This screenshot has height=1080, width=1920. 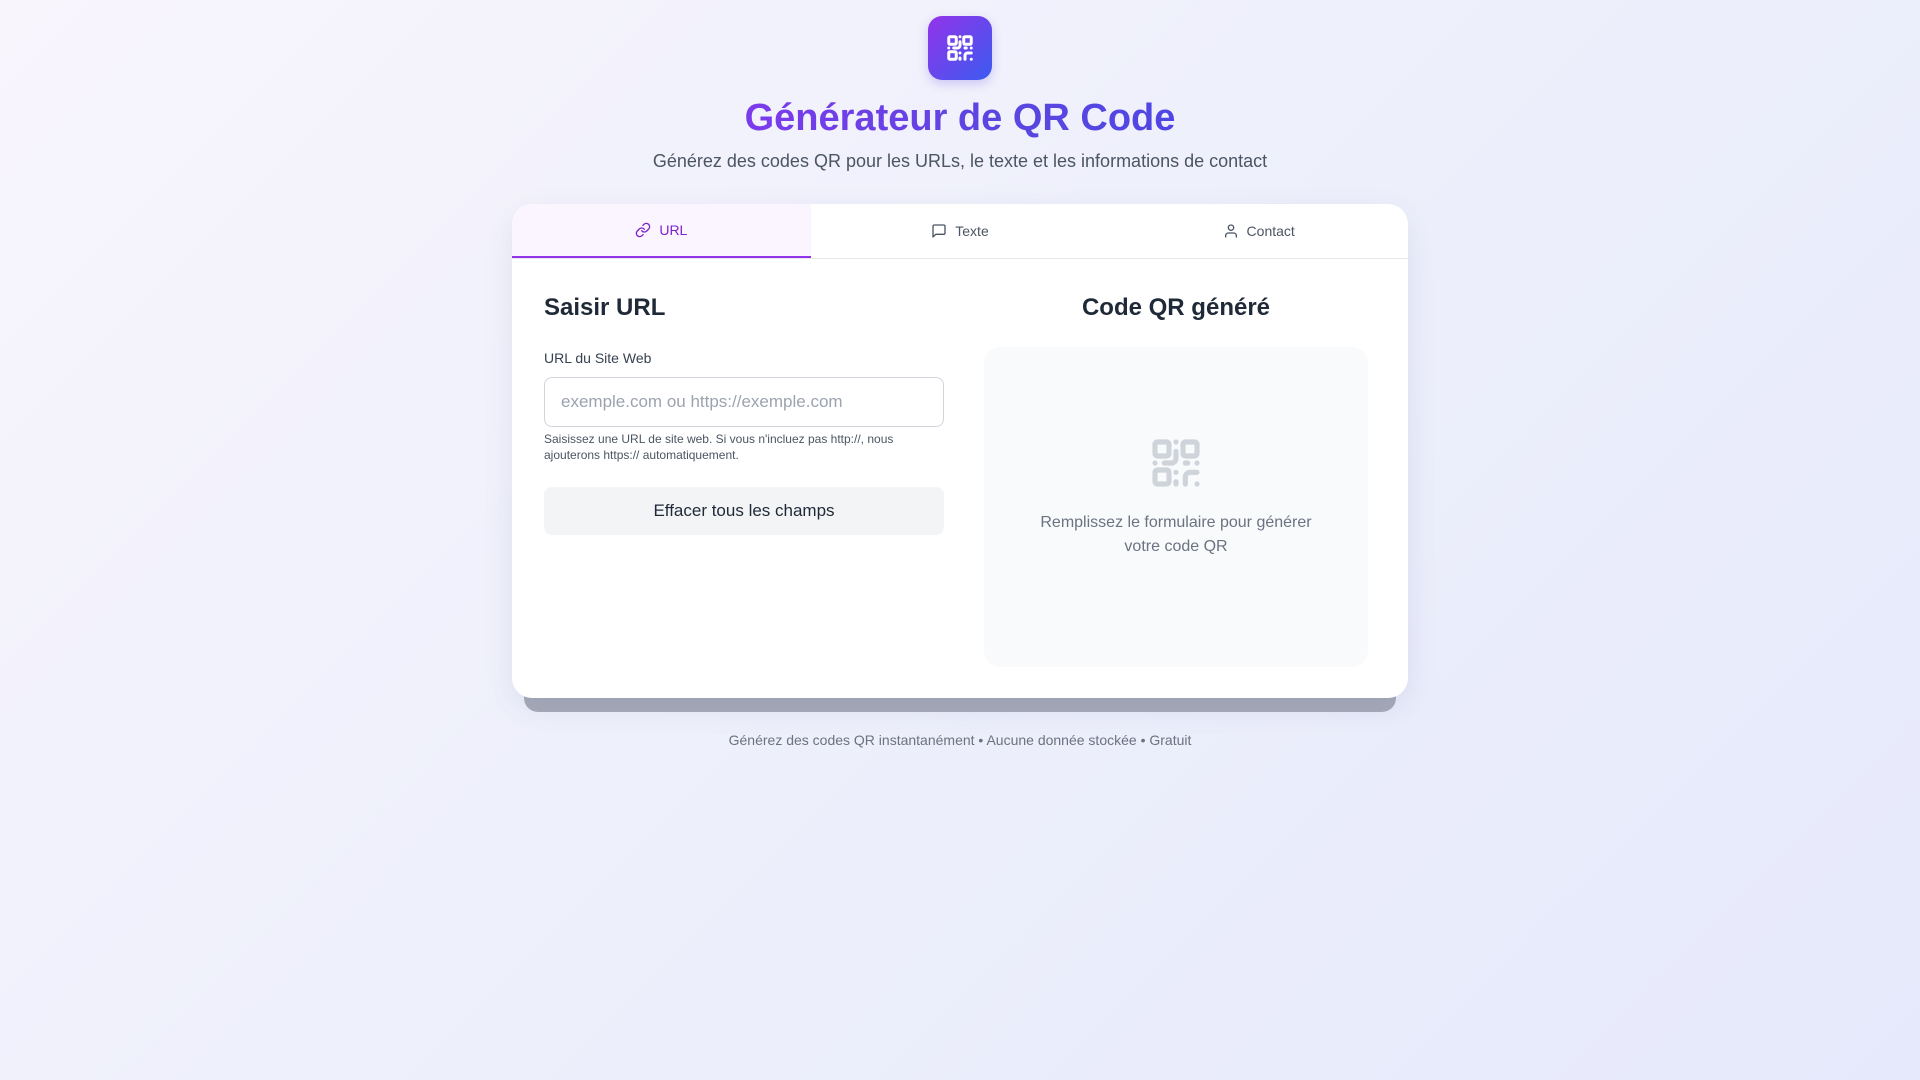 What do you see at coordinates (960, 118) in the screenshot?
I see `page-title: Générateur de QR Code` at bounding box center [960, 118].